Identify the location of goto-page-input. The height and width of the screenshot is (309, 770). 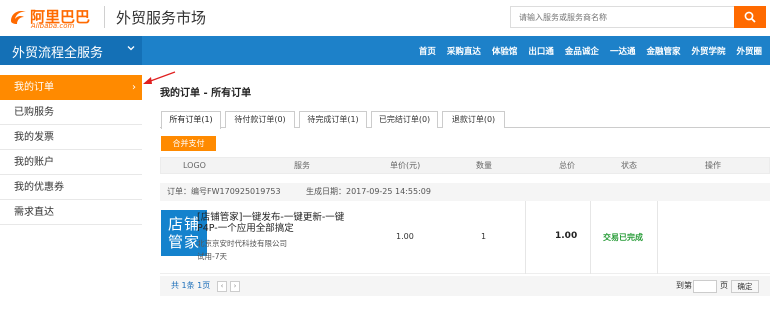
(705, 286).